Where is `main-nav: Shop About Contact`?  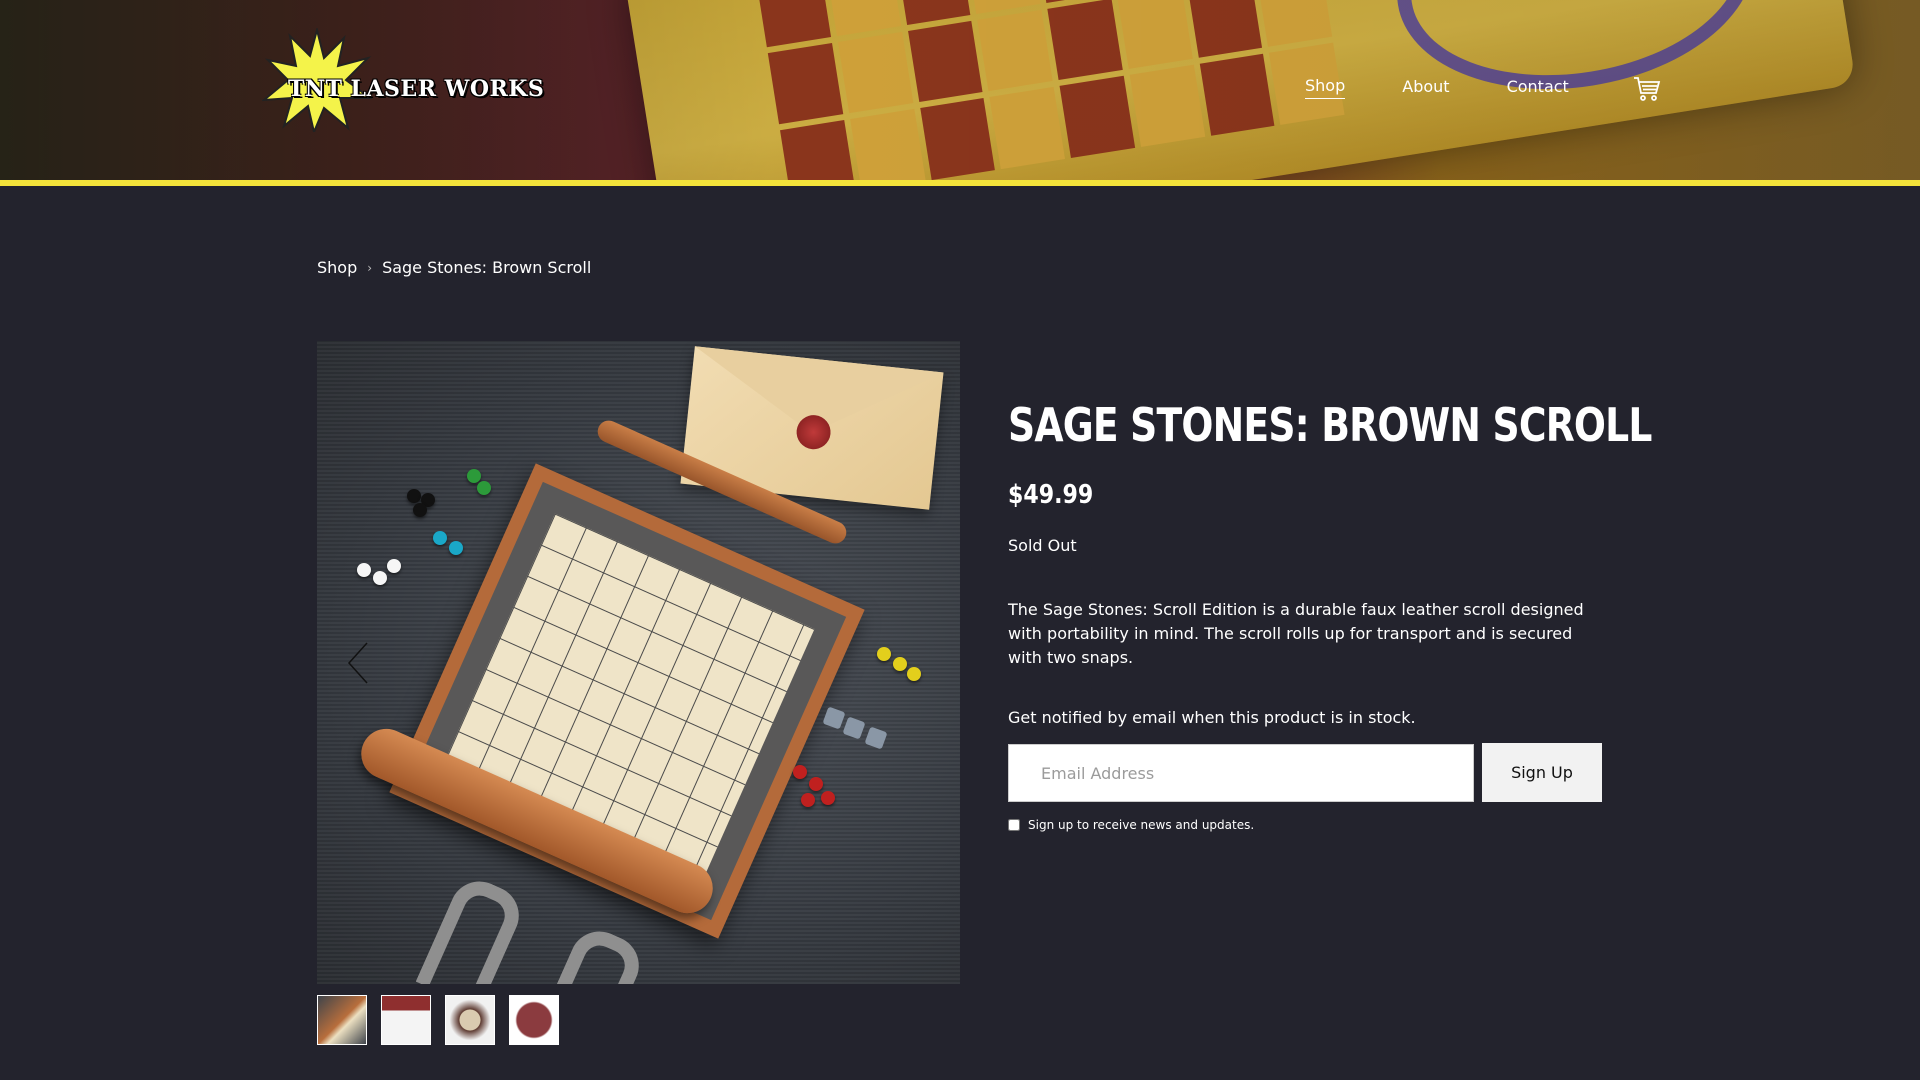 main-nav: Shop About Contact is located at coordinates (1465, 87).